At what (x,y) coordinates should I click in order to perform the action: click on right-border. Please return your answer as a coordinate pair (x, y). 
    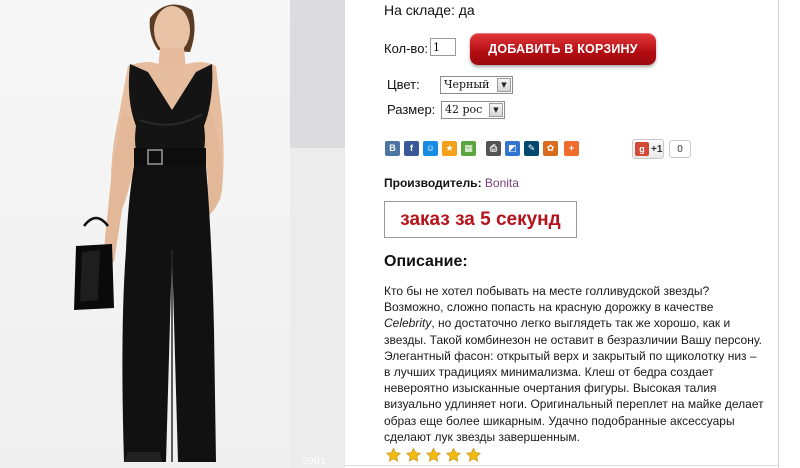
    Looking at the image, I should click on (778, 234).